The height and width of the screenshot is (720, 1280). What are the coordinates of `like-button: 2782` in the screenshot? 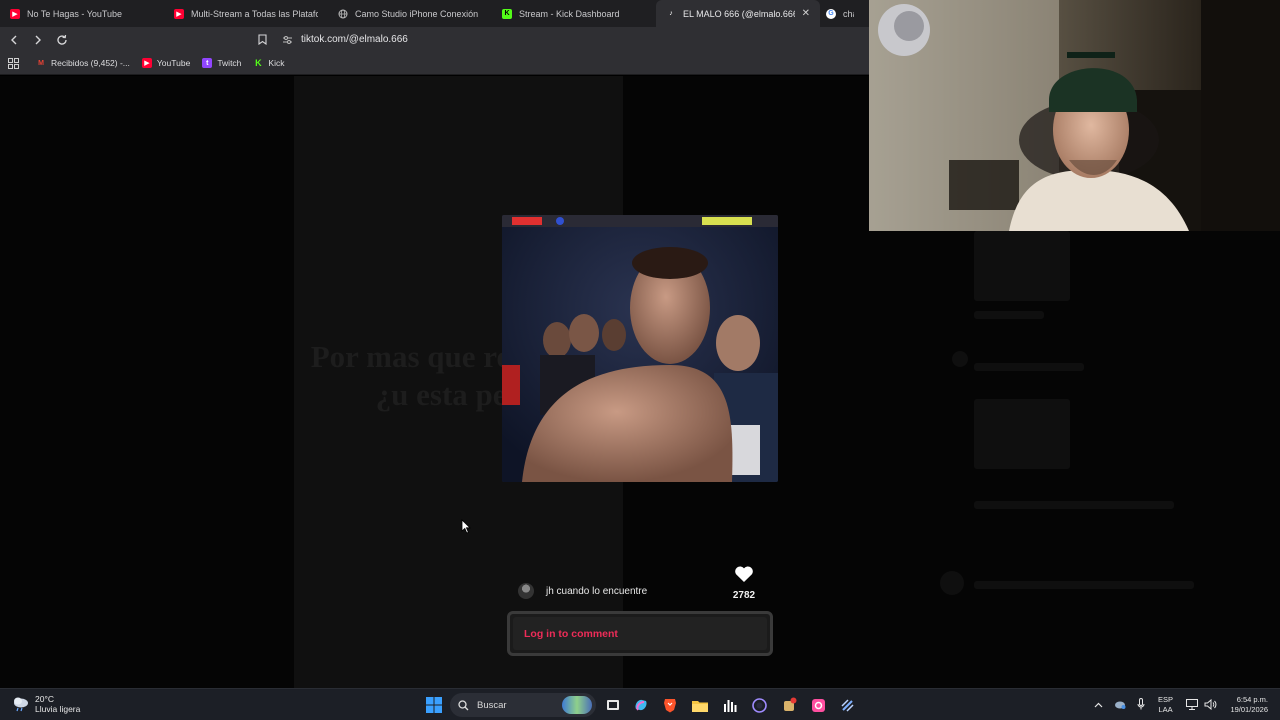 It's located at (744, 583).